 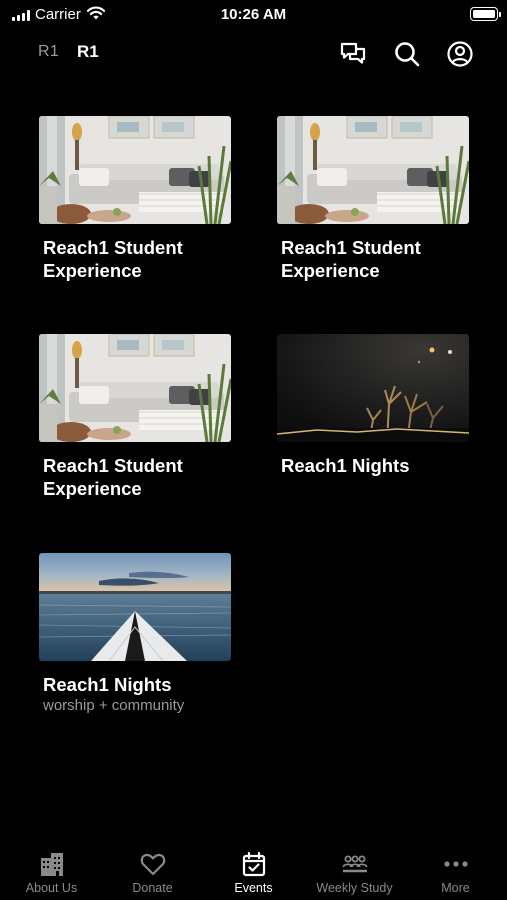 What do you see at coordinates (455, 864) in the screenshot?
I see `more-icon` at bounding box center [455, 864].